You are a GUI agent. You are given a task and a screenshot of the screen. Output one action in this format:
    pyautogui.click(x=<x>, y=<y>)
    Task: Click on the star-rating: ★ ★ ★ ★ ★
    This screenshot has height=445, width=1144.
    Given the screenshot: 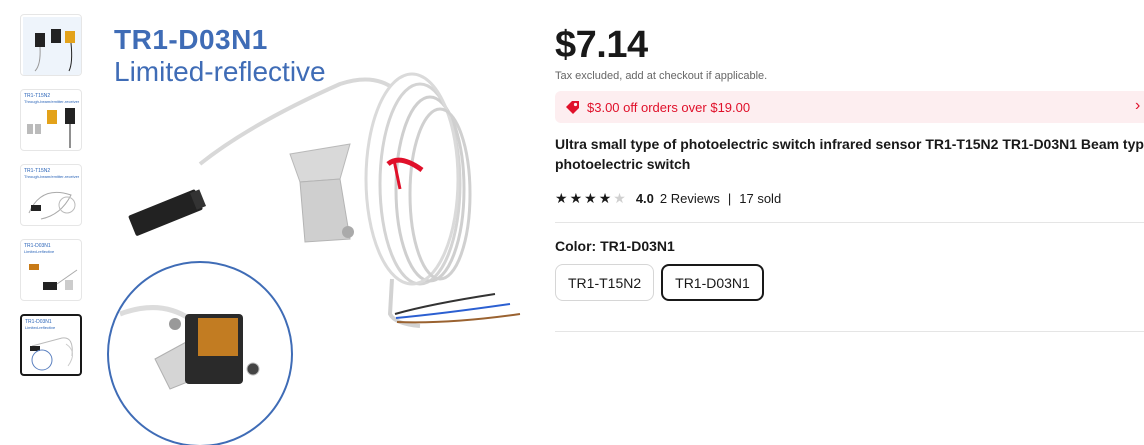 What is the action you would take?
    pyautogui.click(x=590, y=198)
    